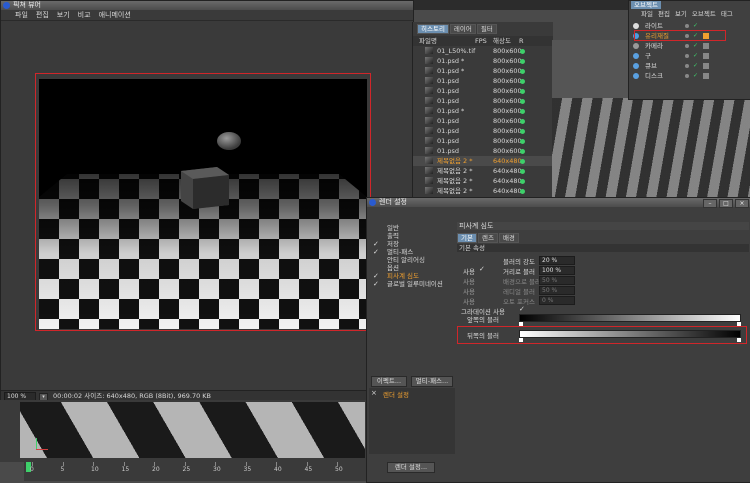 The width and height of the screenshot is (750, 483). I want to click on maximize-icon: □, so click(726, 203).